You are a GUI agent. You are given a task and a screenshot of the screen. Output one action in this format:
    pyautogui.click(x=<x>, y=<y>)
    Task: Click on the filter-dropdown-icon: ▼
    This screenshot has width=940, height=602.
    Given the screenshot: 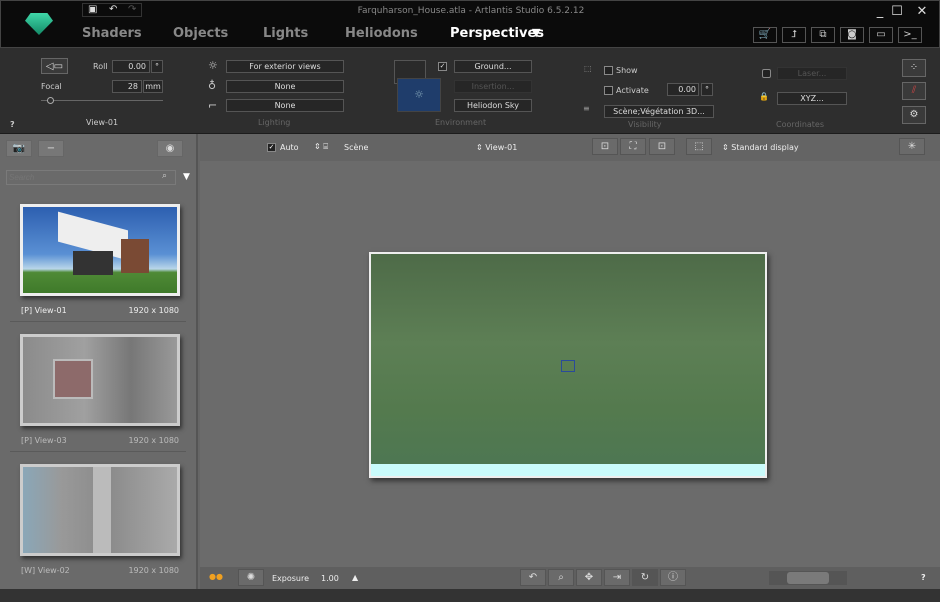 What is the action you would take?
    pyautogui.click(x=186, y=177)
    